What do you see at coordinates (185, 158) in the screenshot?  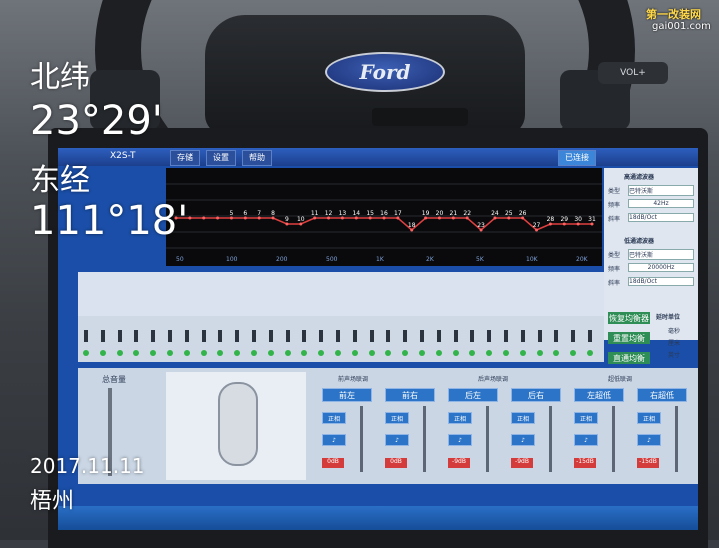 I see `menu-save: 存储` at bounding box center [185, 158].